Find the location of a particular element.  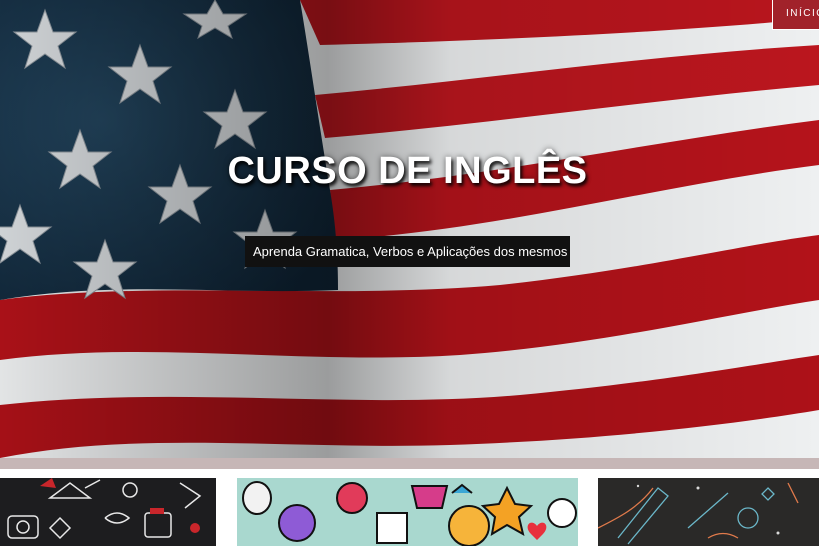

course-card-christmas is located at coordinates (108, 512).